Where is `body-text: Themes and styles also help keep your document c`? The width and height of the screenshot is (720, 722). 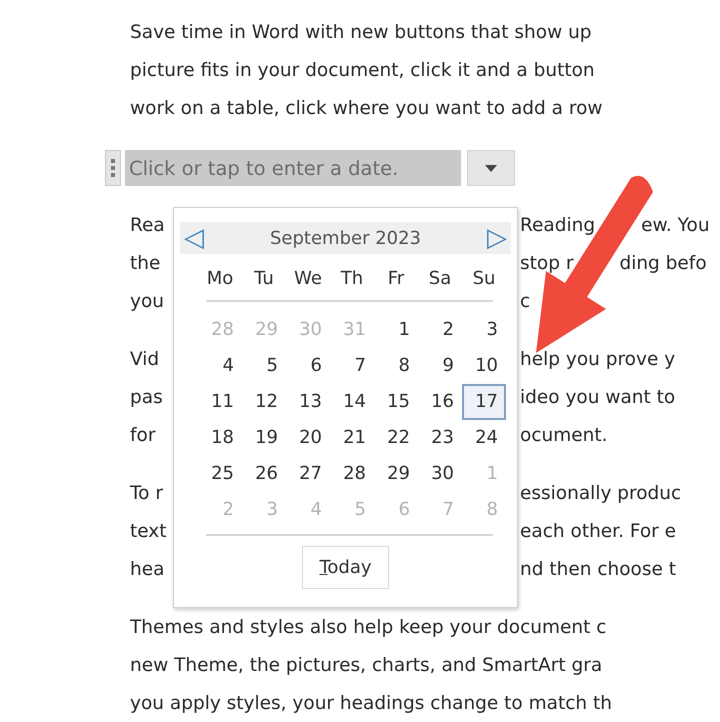
body-text: Themes and styles also help keep your document c is located at coordinates (368, 628).